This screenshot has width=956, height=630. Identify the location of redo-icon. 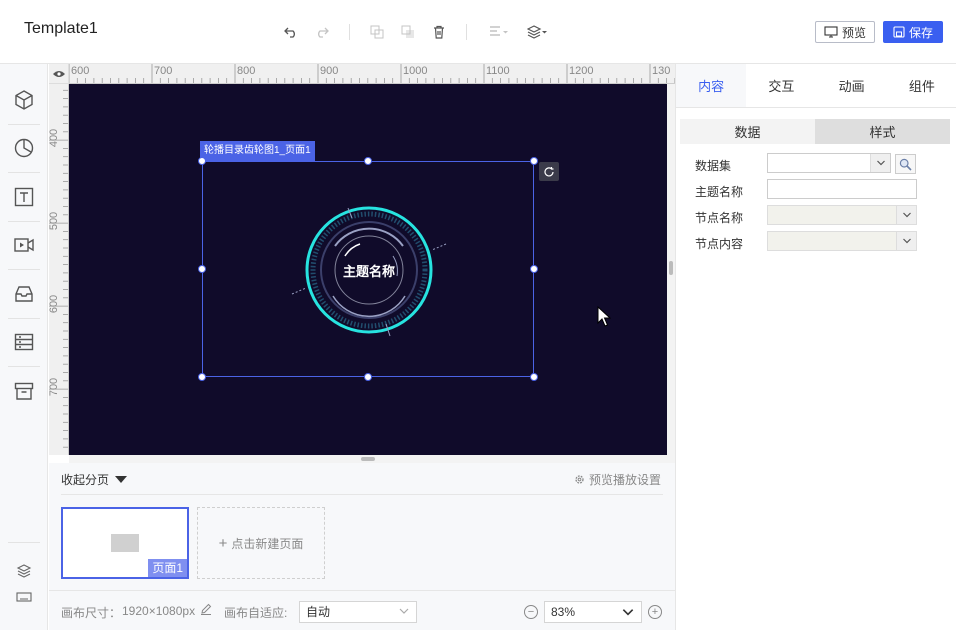
(322, 32).